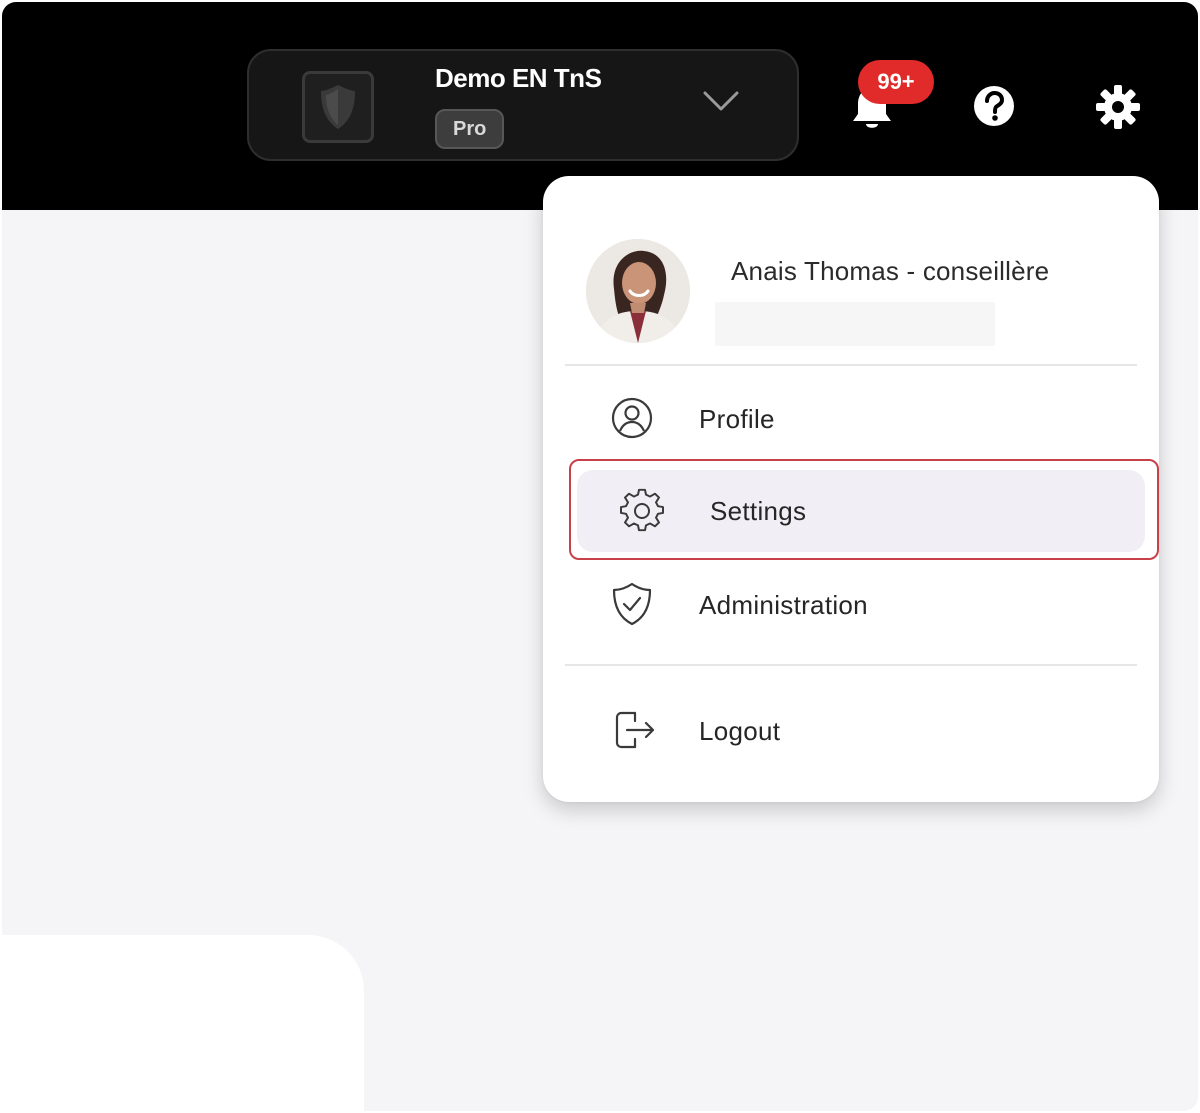 The height and width of the screenshot is (1113, 1200). I want to click on organization-switcher: Demo EN TnS Pro, so click(523, 105).